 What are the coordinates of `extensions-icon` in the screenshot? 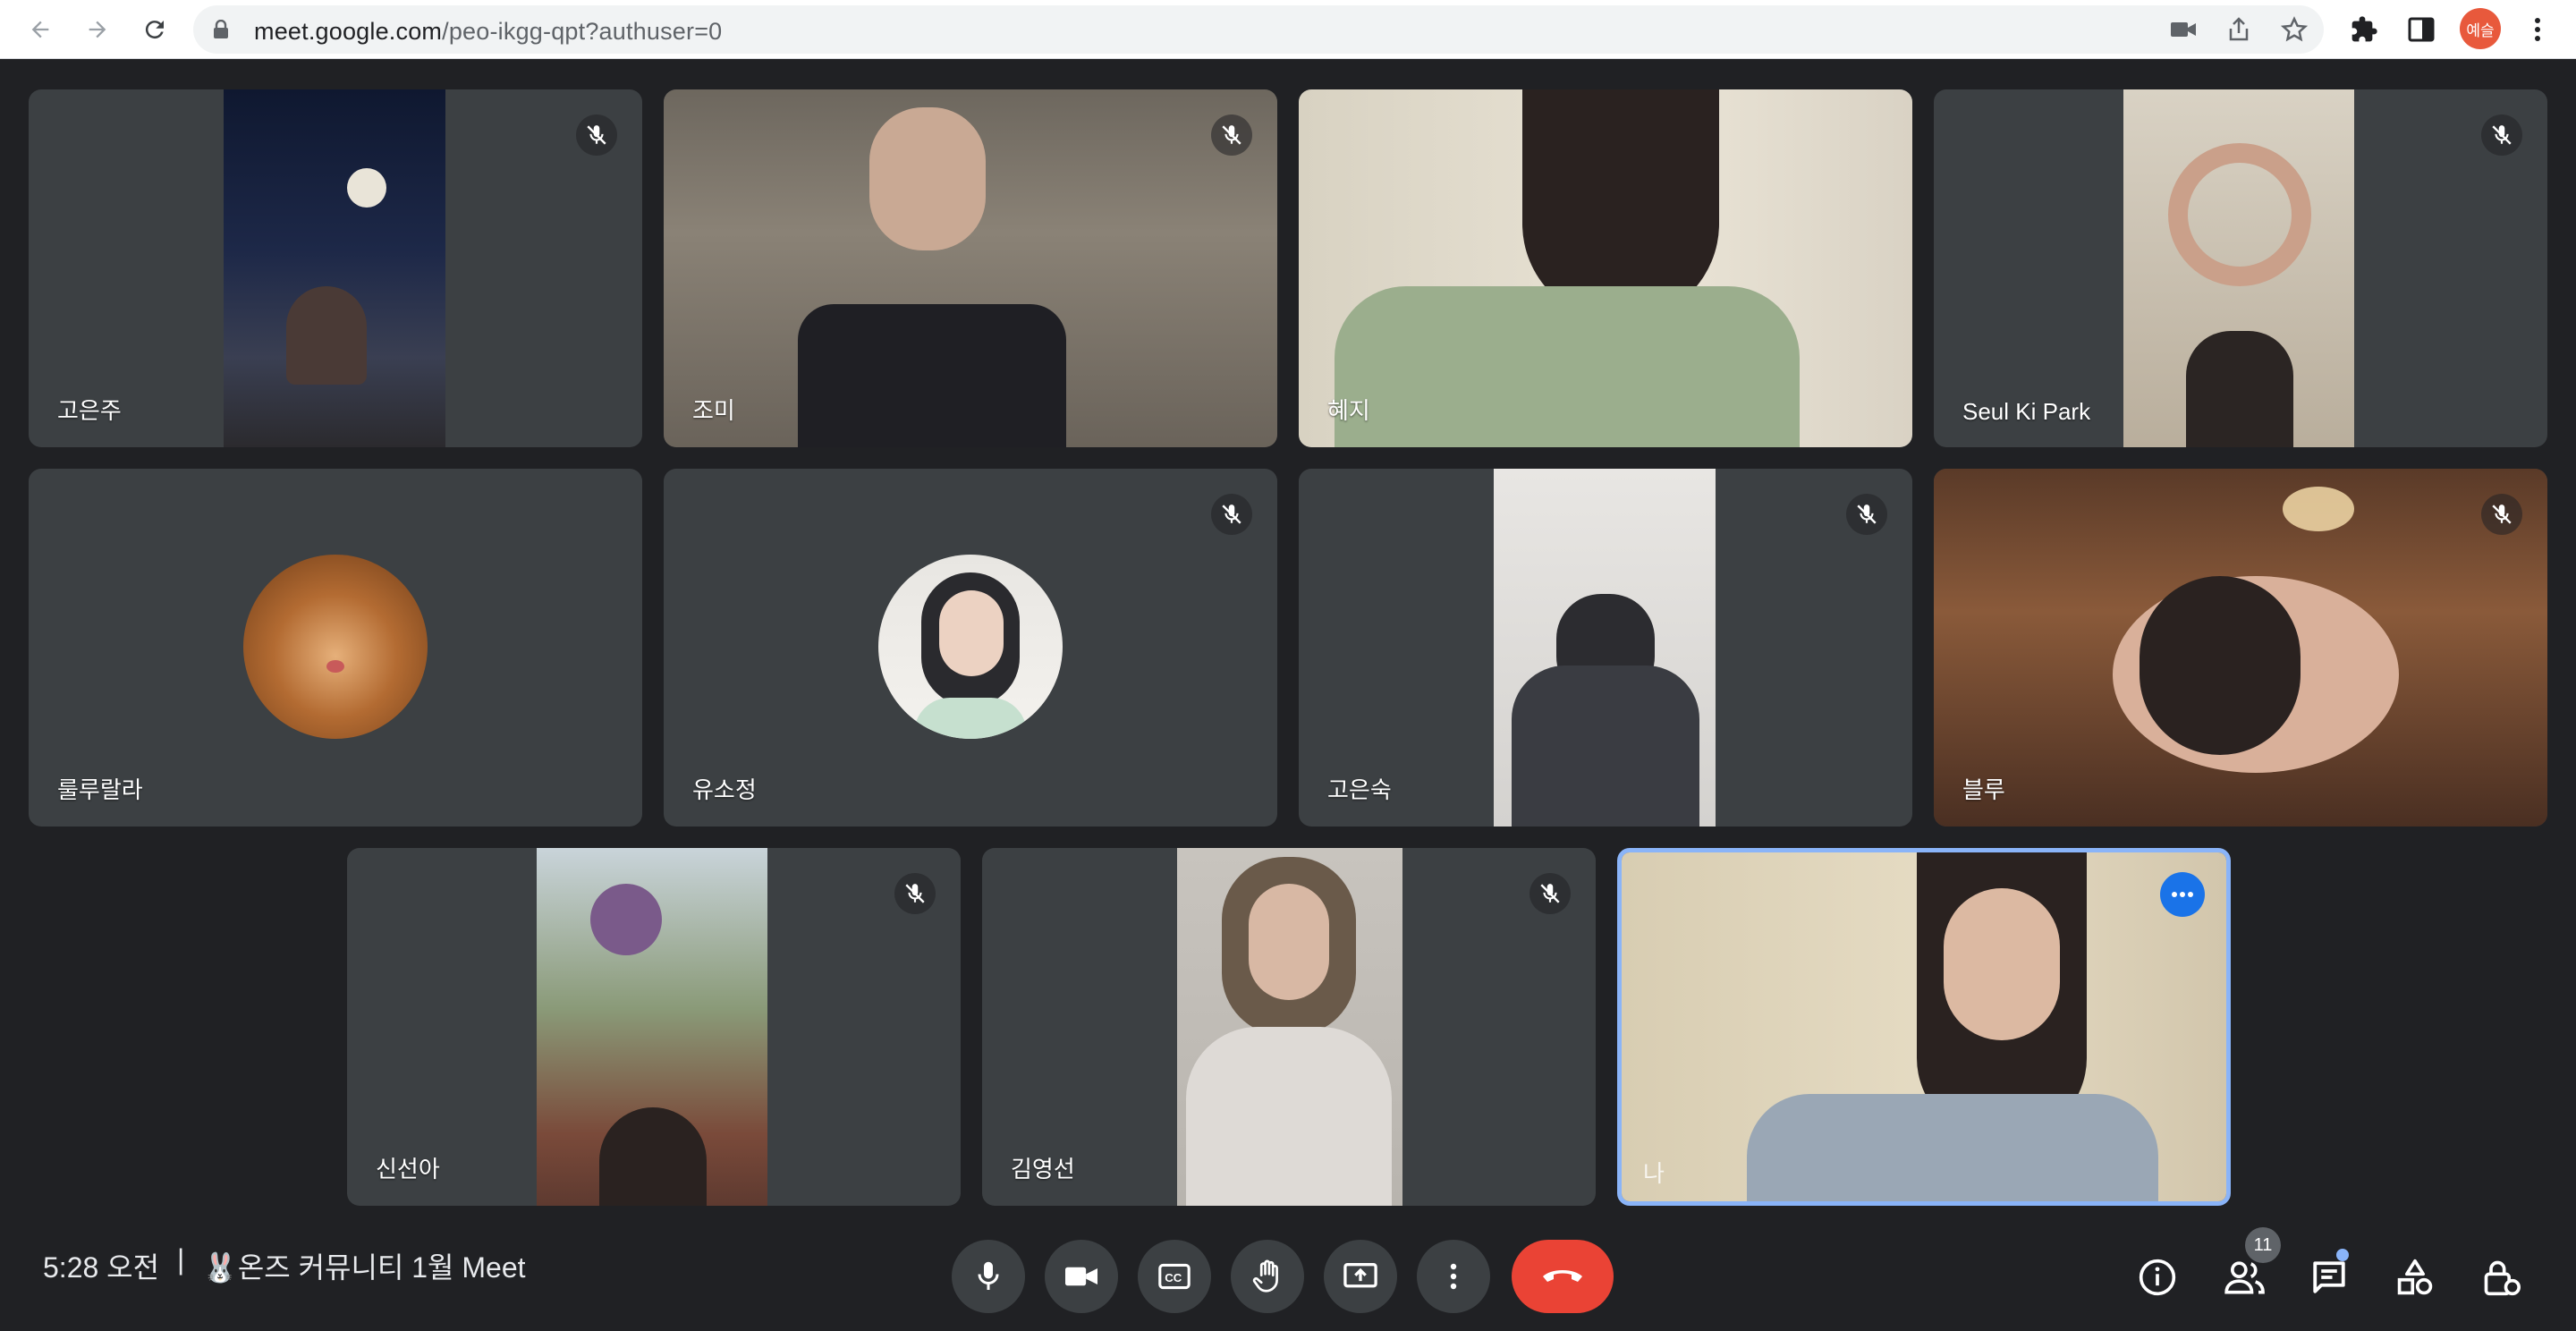 It's located at (2364, 30).